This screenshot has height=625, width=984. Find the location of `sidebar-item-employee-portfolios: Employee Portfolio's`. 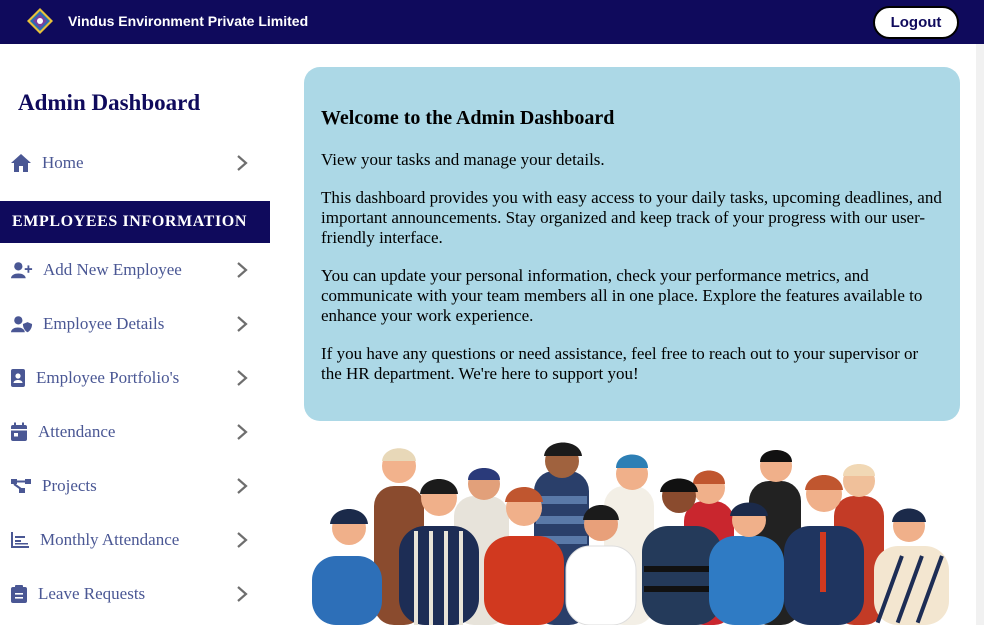

sidebar-item-employee-portfolios: Employee Portfolio's is located at coordinates (135, 378).